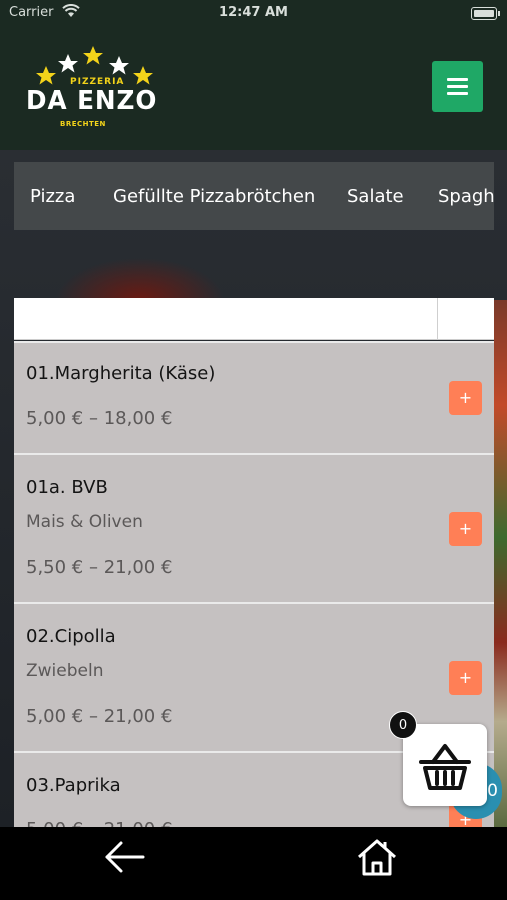 This screenshot has height=900, width=507. Describe the element at coordinates (466, 196) in the screenshot. I see `tab-spaghetti: Spaghe` at that location.